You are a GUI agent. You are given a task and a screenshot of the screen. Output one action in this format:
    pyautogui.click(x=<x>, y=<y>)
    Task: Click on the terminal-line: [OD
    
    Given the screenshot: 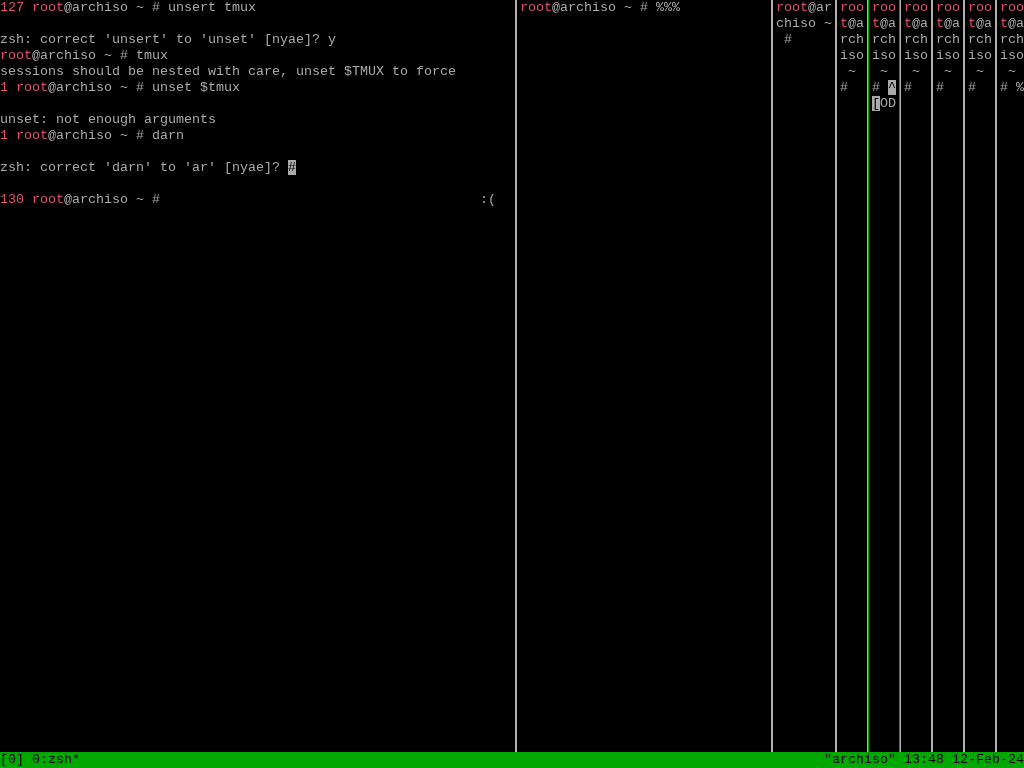 What is the action you would take?
    pyautogui.click(x=884, y=104)
    